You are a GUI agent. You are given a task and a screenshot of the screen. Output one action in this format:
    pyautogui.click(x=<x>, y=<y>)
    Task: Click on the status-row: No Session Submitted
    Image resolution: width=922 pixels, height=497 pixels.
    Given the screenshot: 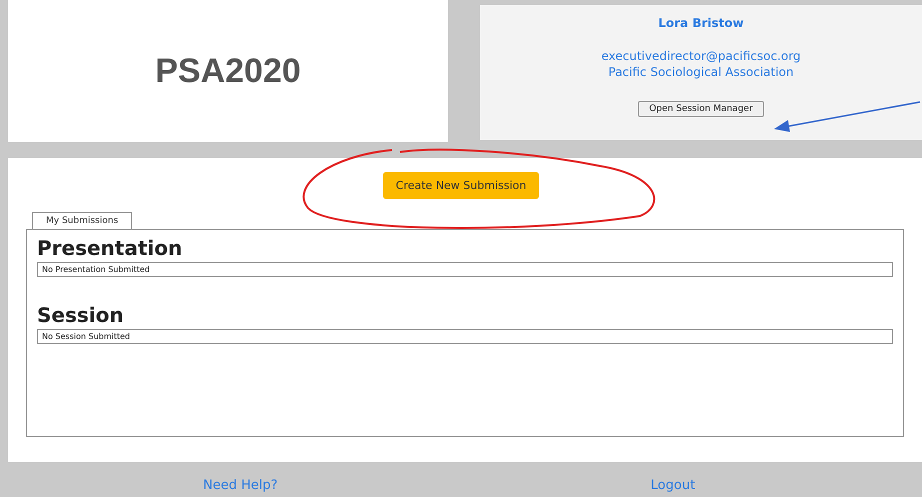 What is the action you would take?
    pyautogui.click(x=465, y=336)
    